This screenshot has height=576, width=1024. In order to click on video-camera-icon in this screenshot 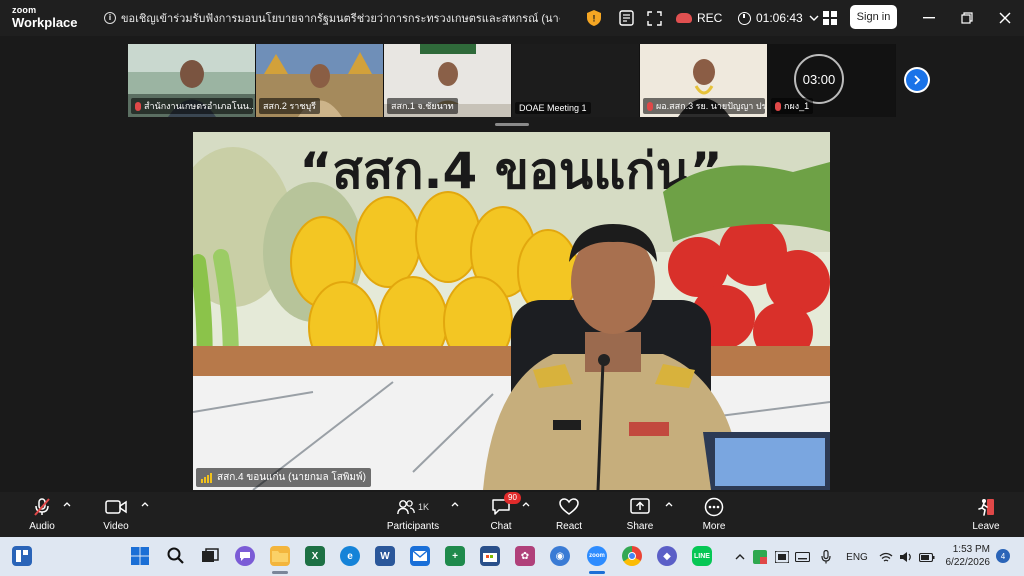, I will do `click(116, 507)`.